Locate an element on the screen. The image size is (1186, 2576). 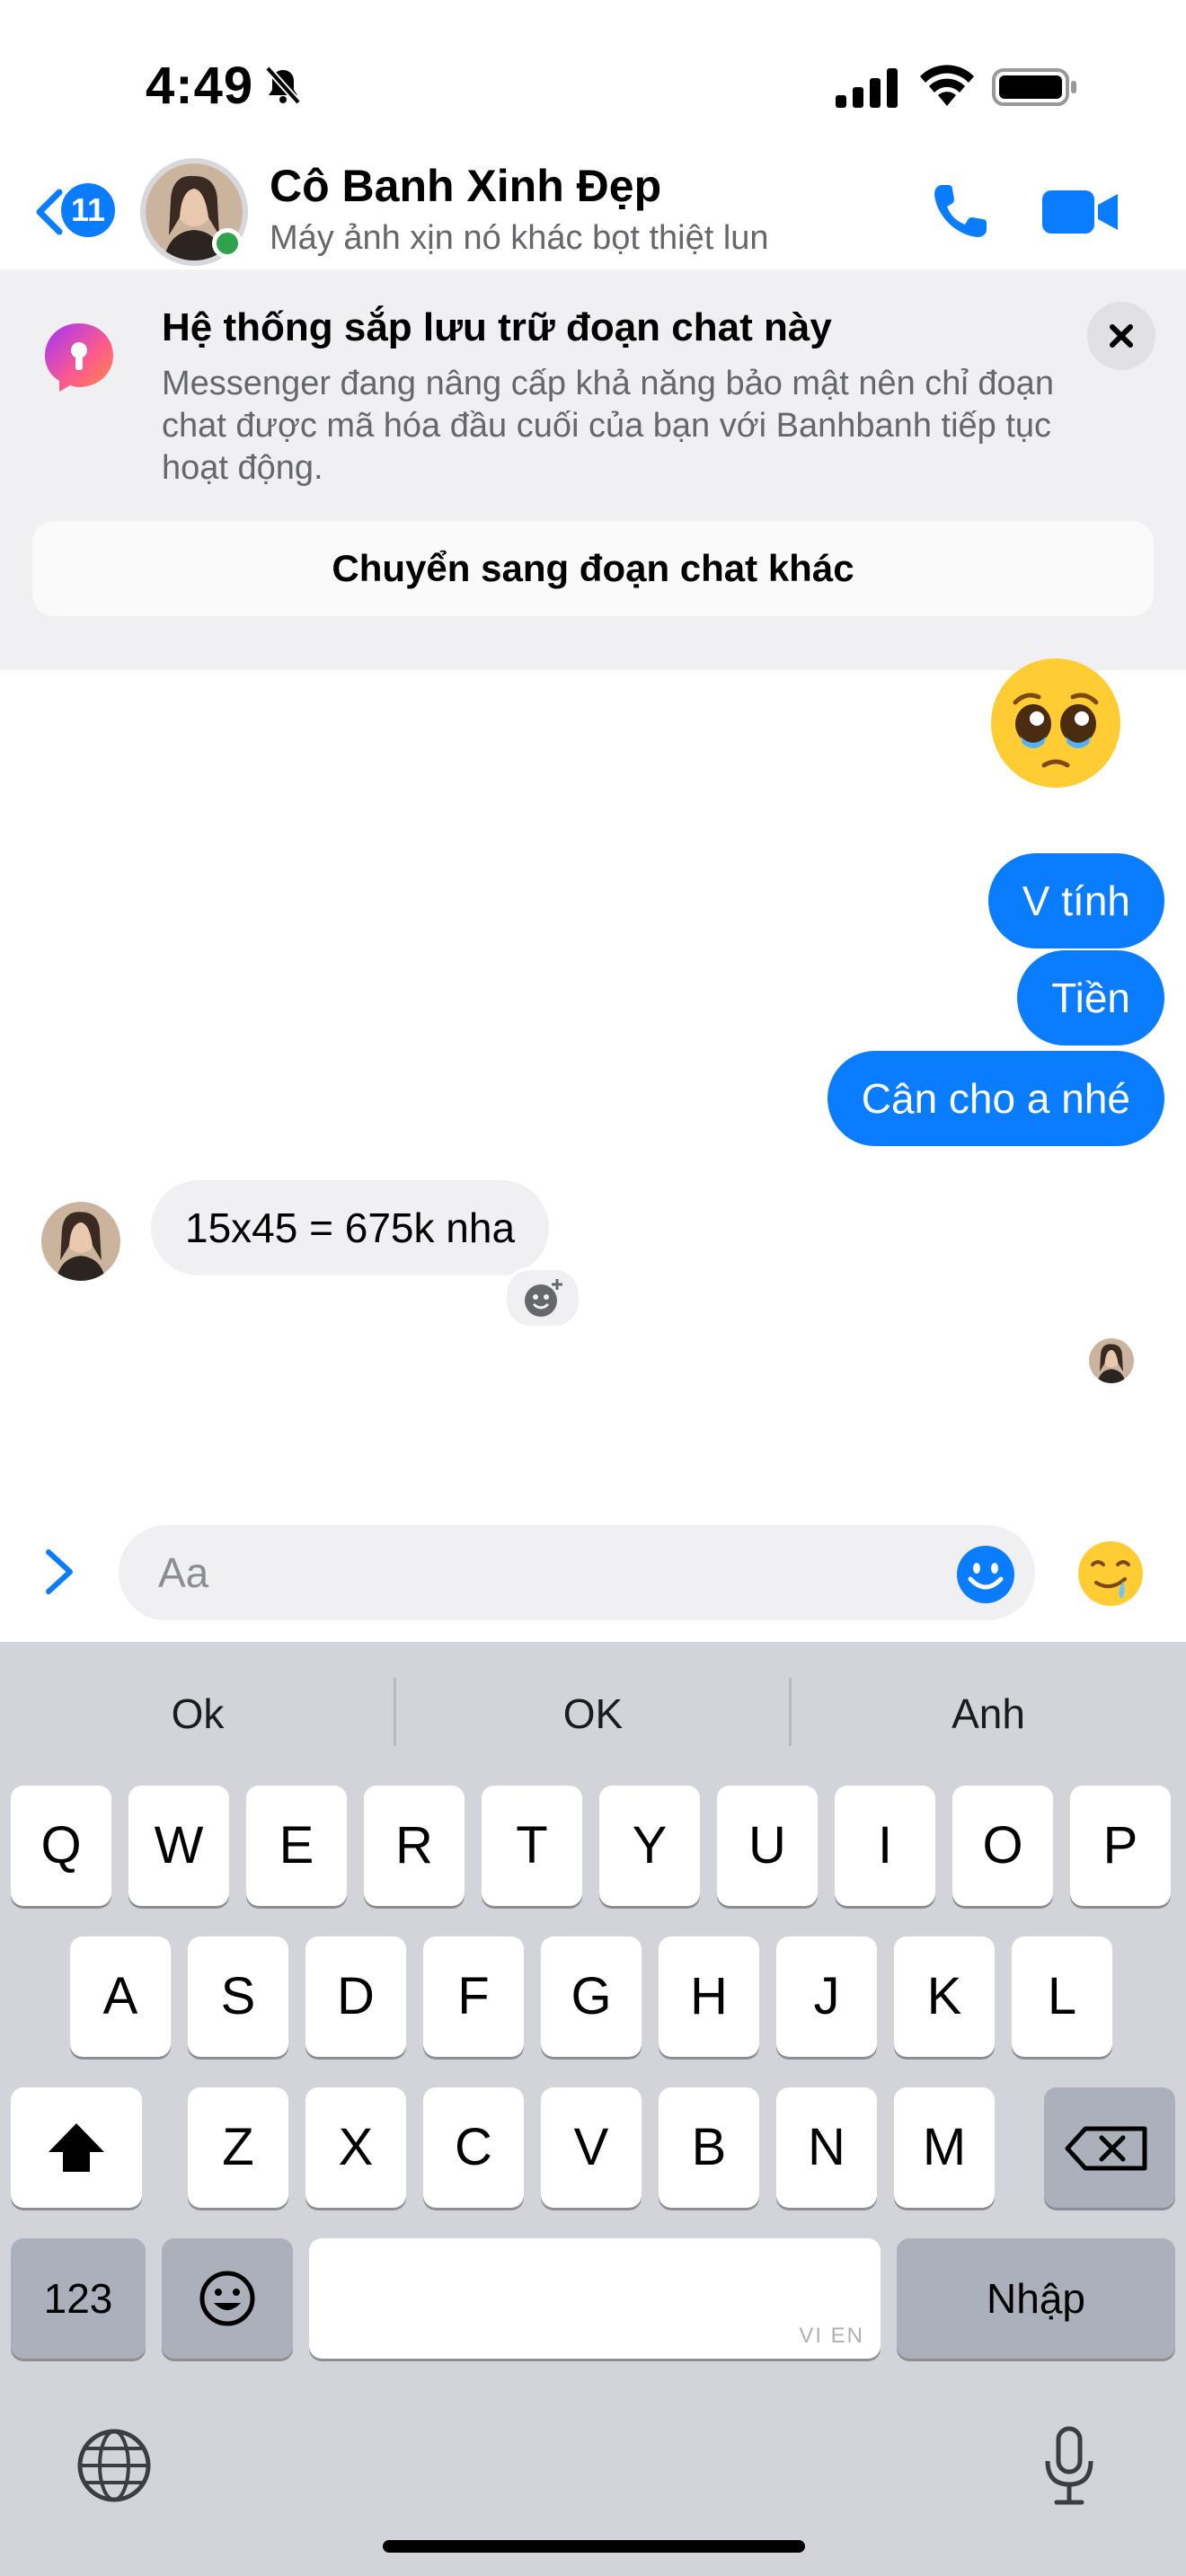
read-receipt-avatar is located at coordinates (1111, 1360).